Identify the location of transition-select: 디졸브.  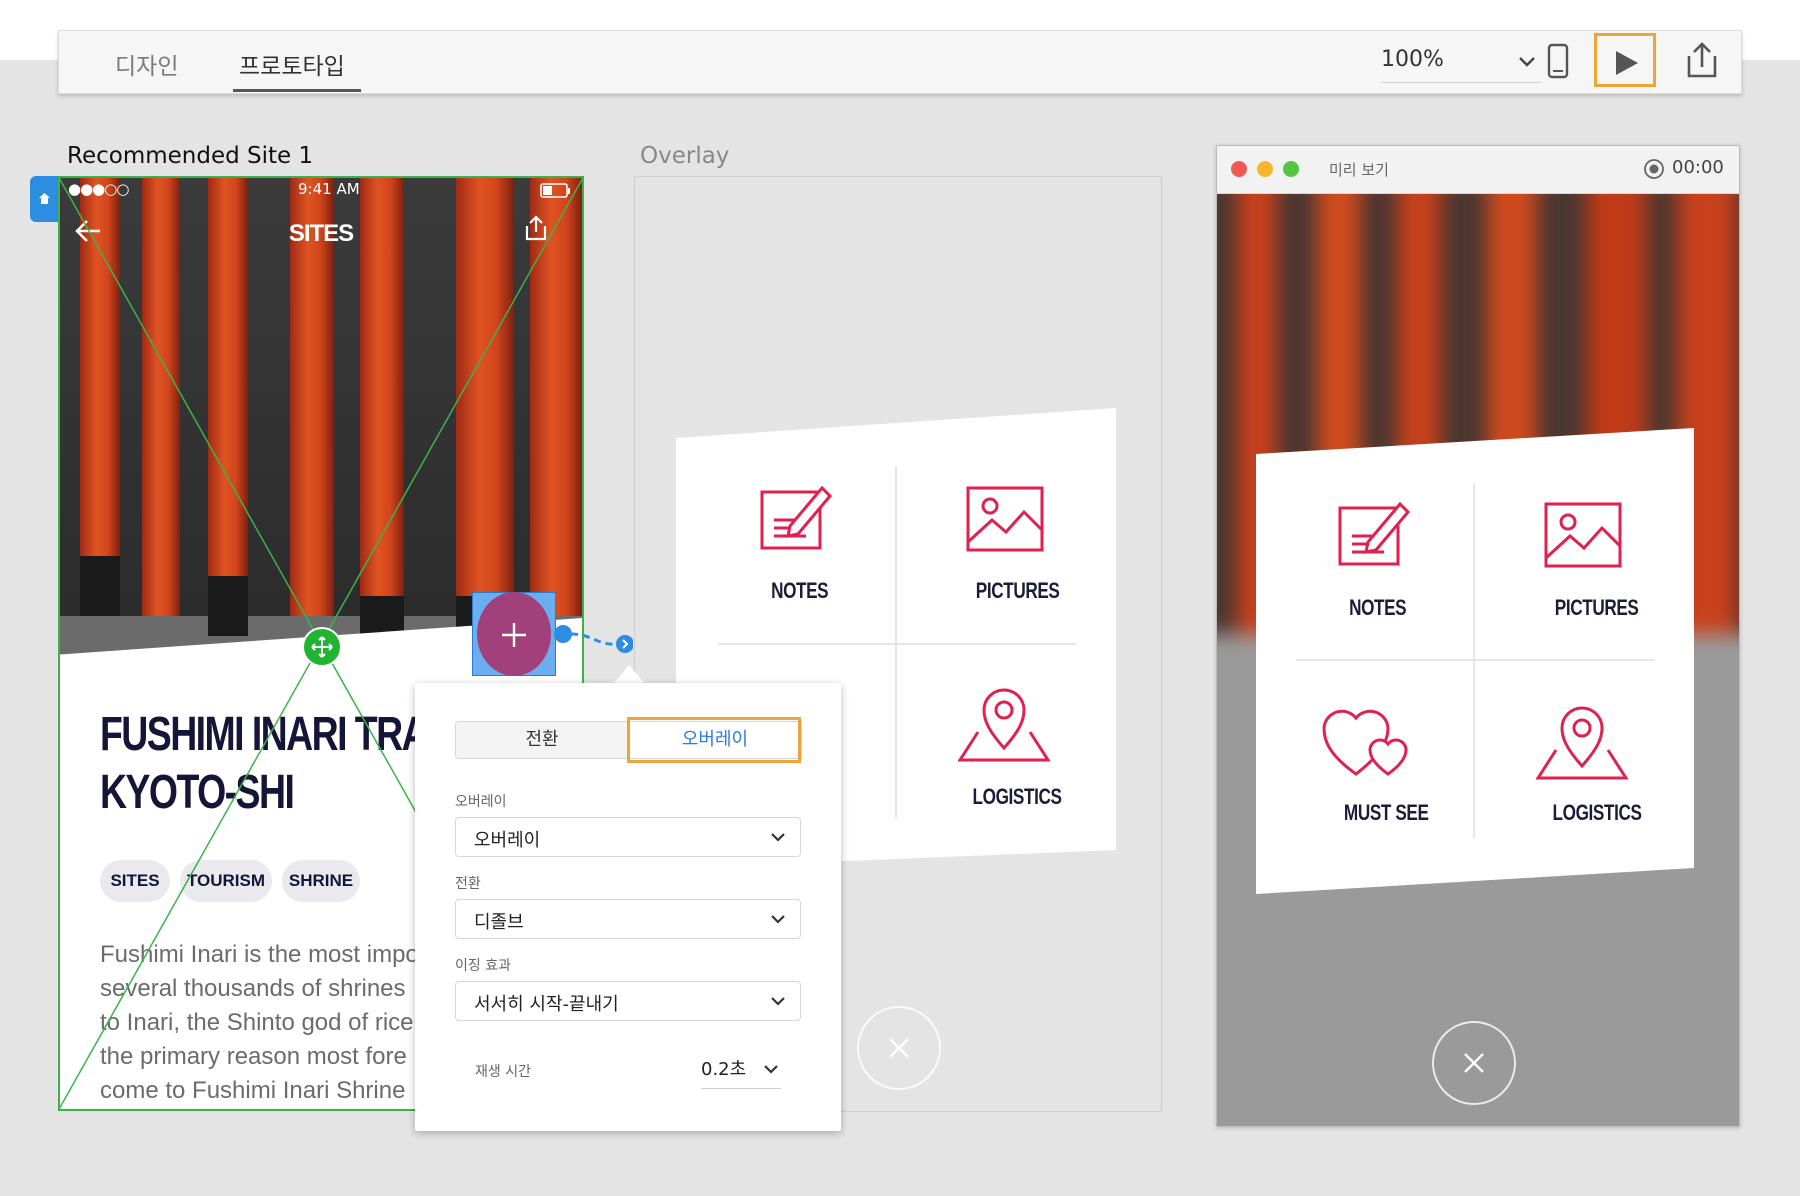
(628, 919).